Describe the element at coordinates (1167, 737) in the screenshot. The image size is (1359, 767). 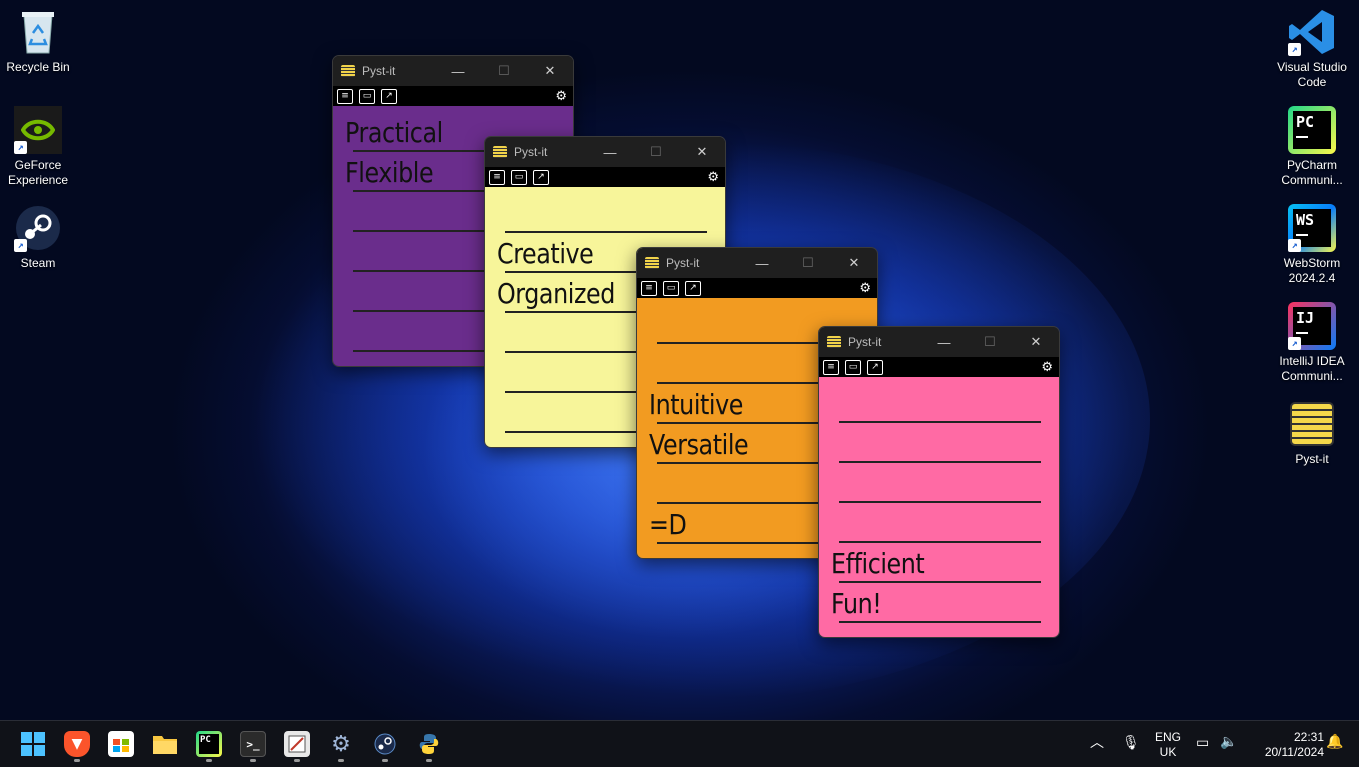
I see `language-code: ENG` at that location.